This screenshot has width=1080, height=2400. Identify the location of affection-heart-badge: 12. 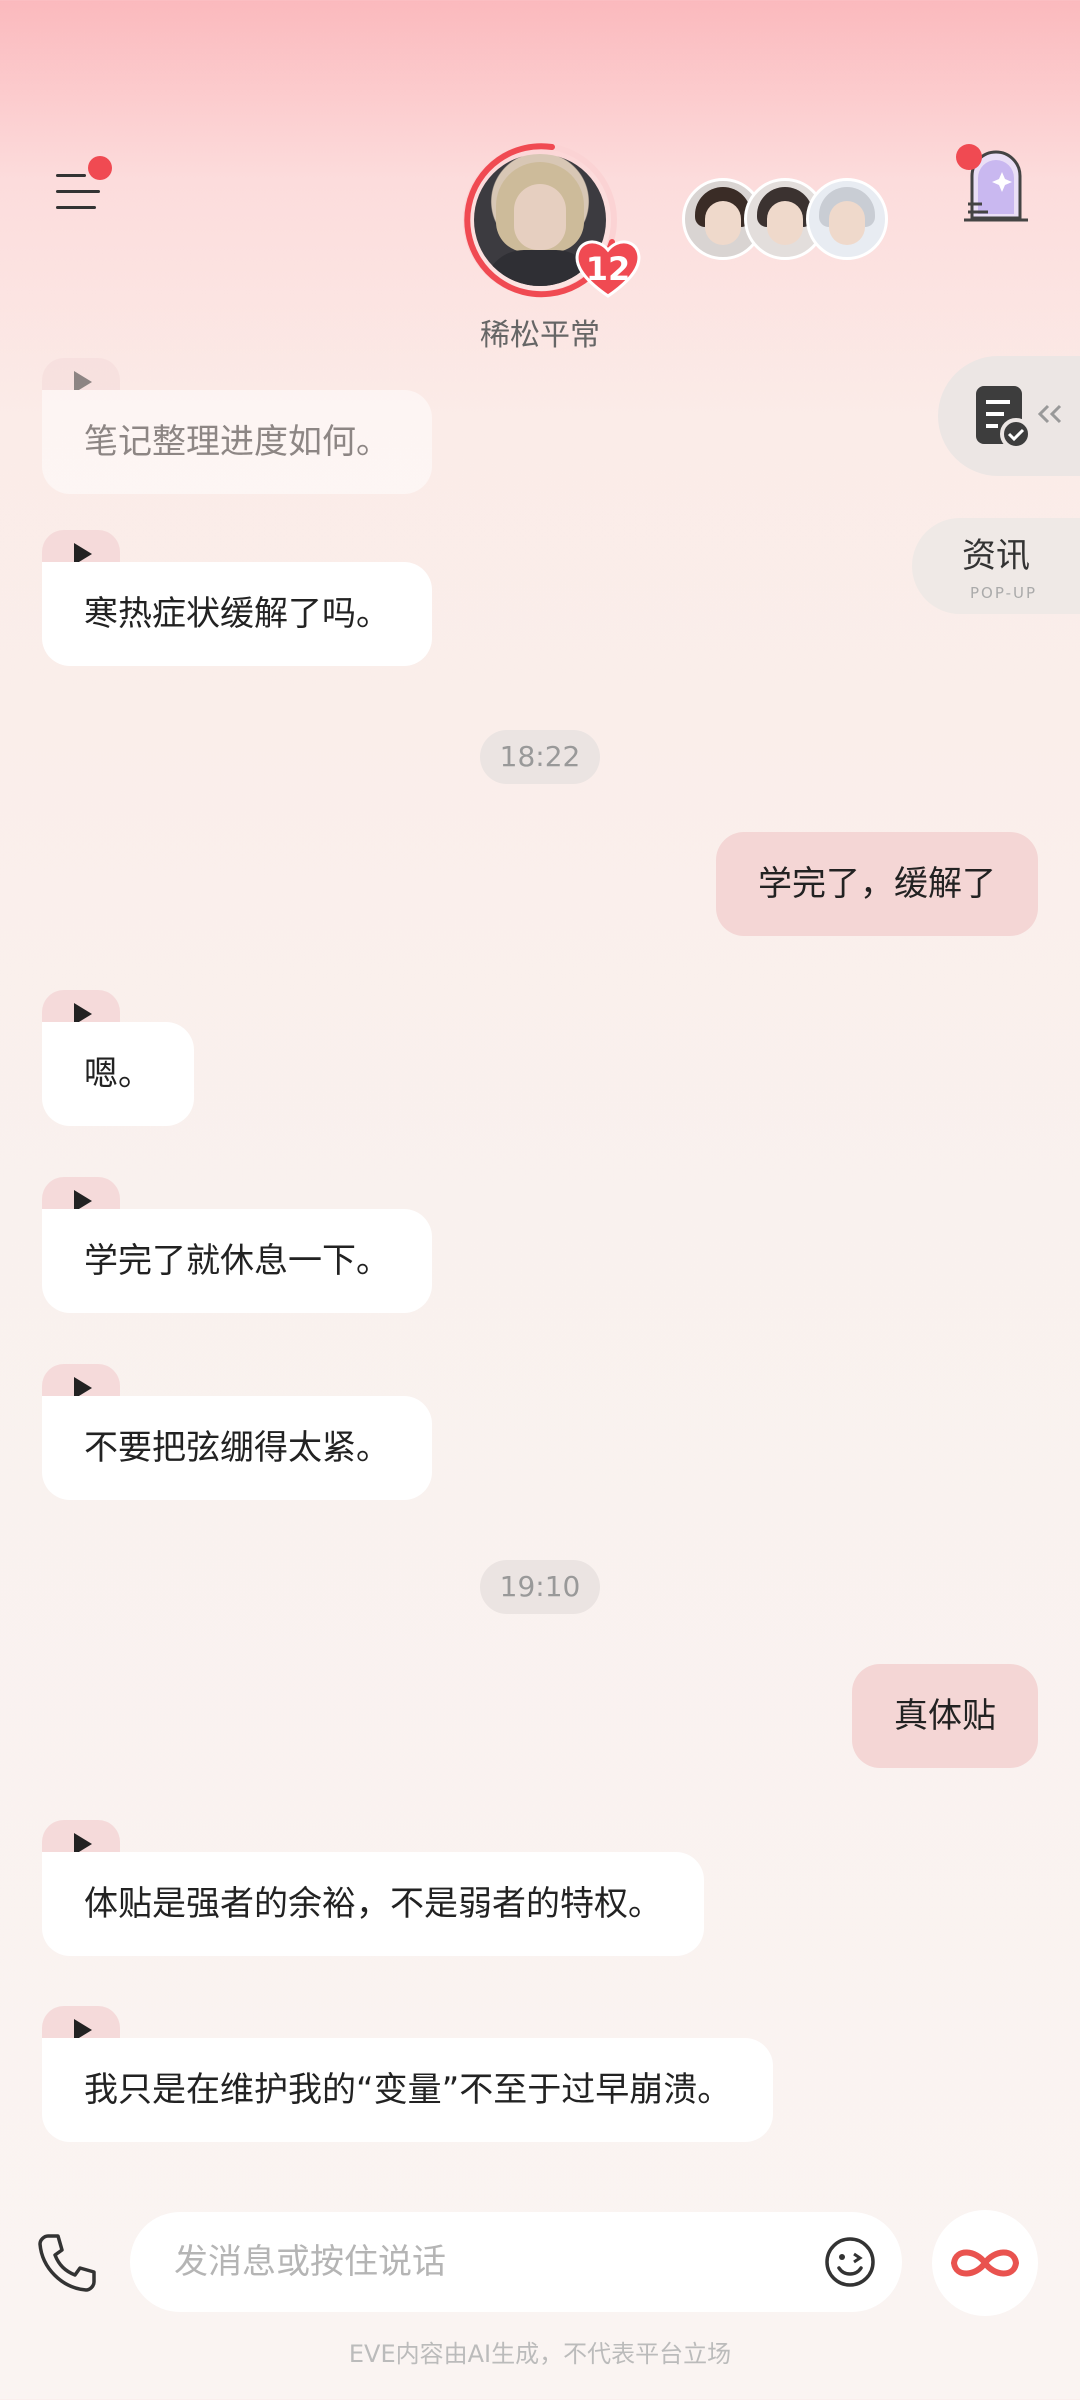
(608, 268).